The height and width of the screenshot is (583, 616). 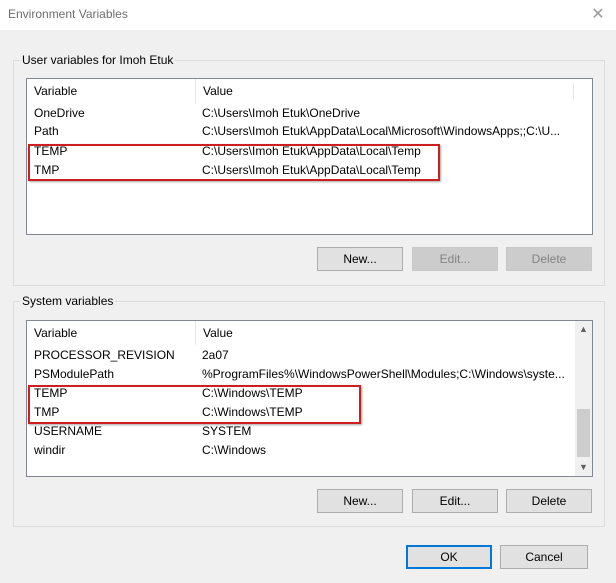 What do you see at coordinates (104, 355) in the screenshot?
I see `variable-name: PROCESSOR_REVISION` at bounding box center [104, 355].